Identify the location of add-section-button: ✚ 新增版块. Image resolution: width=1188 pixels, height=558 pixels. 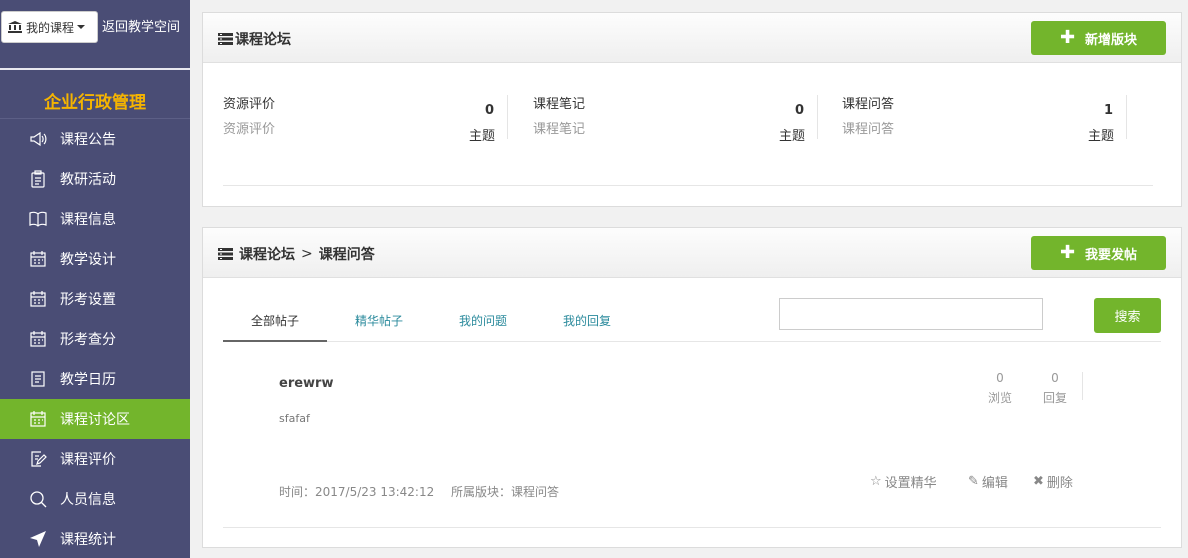
(1098, 38).